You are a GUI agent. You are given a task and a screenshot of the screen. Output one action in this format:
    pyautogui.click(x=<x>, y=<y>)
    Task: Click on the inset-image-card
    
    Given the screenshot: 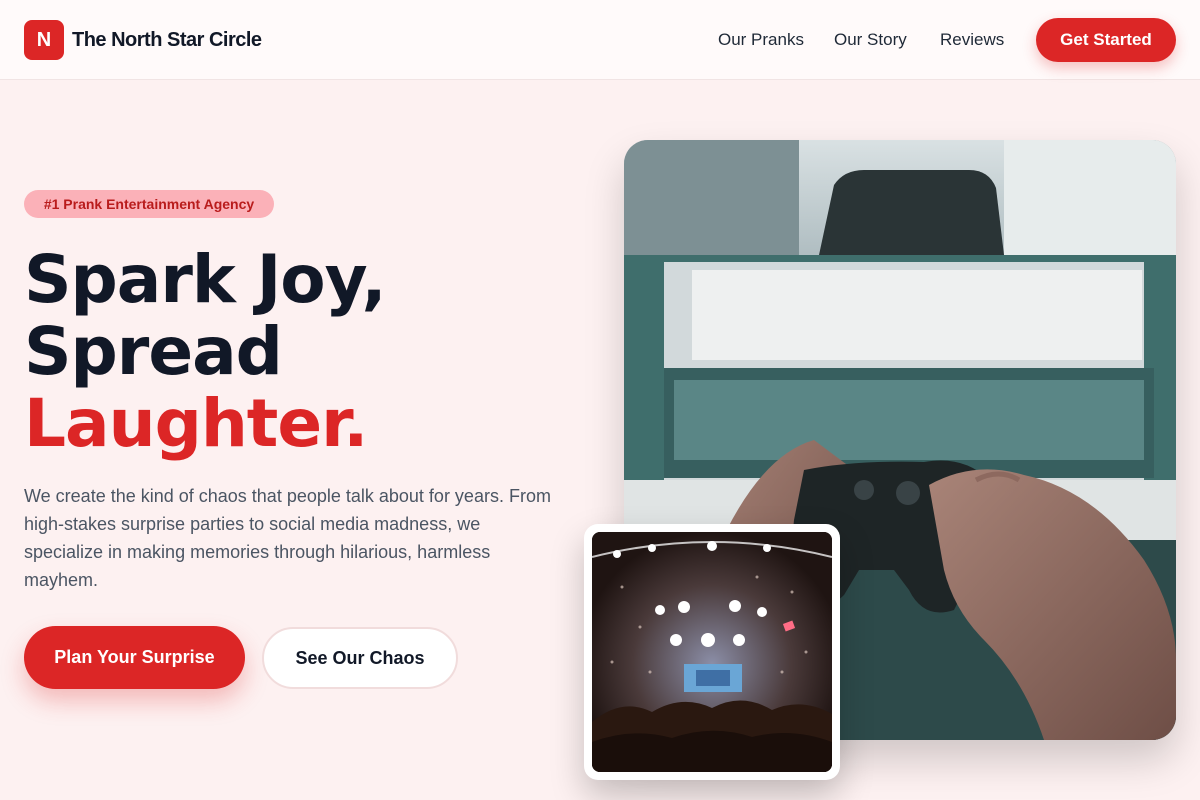 What is the action you would take?
    pyautogui.click(x=712, y=652)
    